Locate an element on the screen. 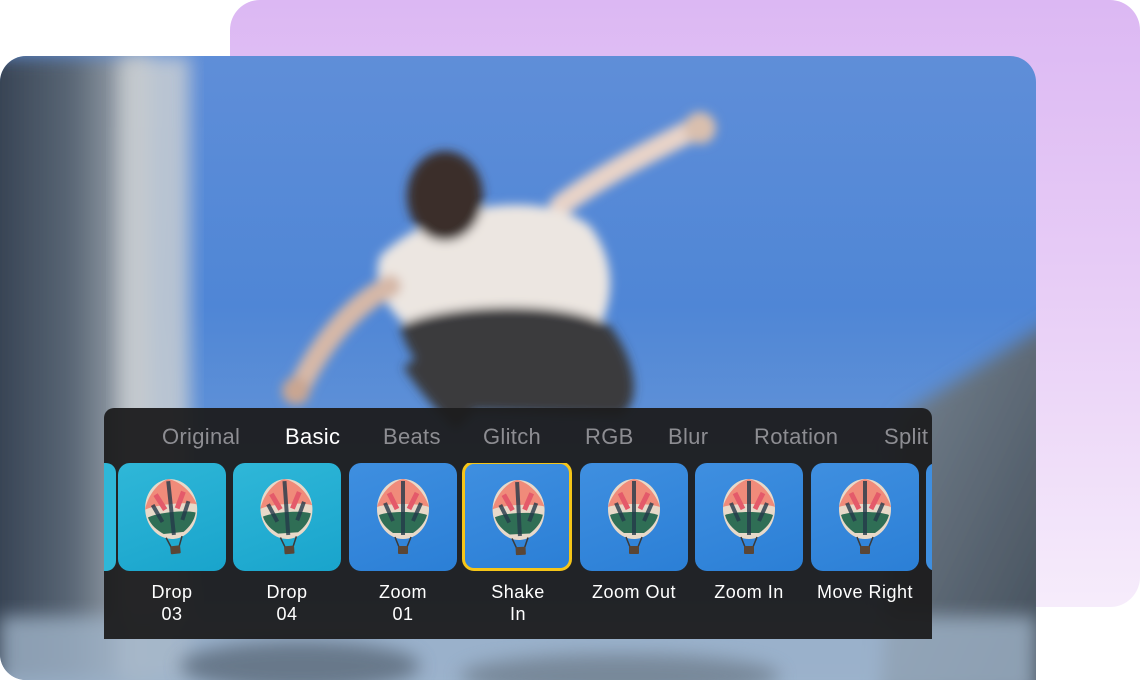 The height and width of the screenshot is (680, 1140). effect-label-line1: Zoom In is located at coordinates (749, 592).